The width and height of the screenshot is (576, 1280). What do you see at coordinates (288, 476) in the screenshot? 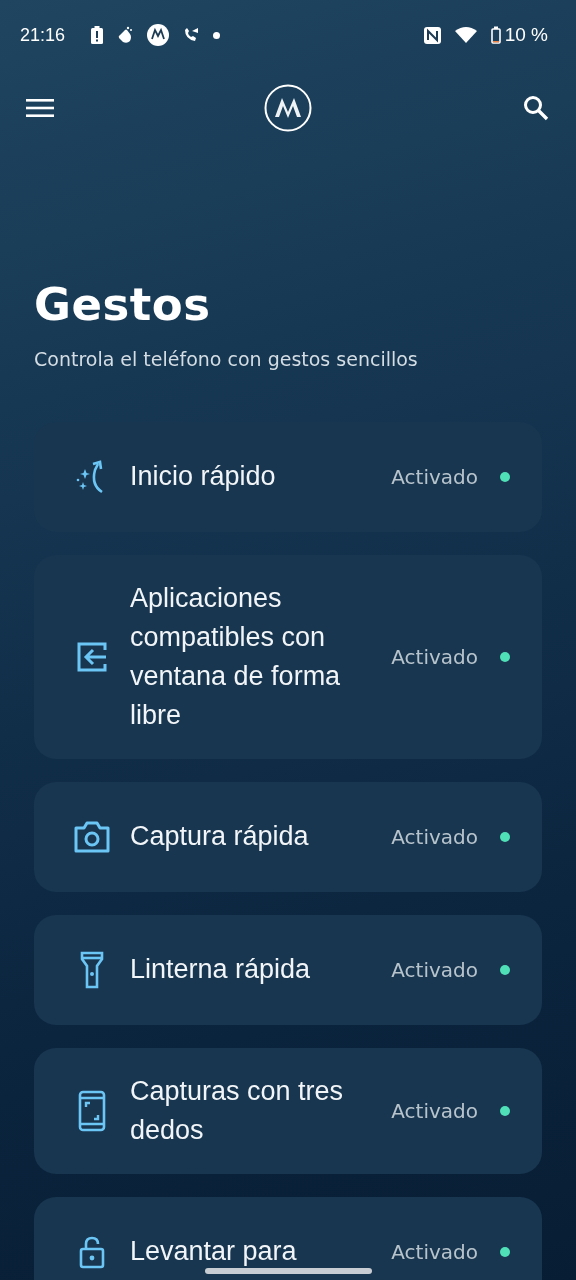
I see `gesture-card: Inicio rápido Activado` at bounding box center [288, 476].